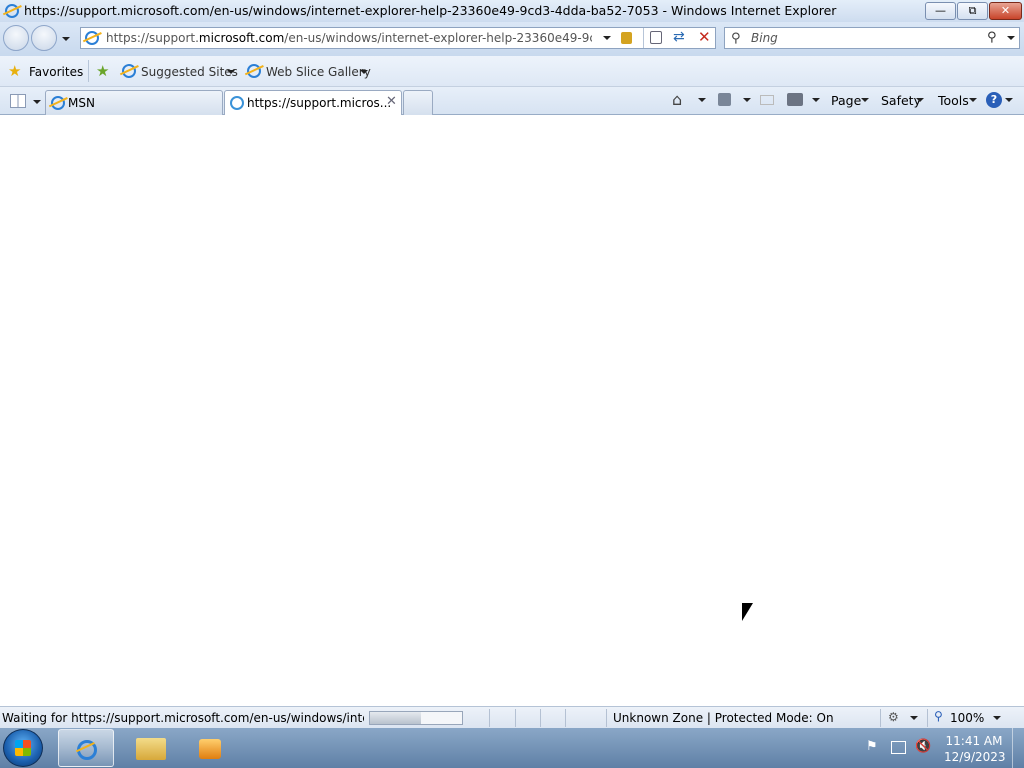 The width and height of the screenshot is (1024, 768). I want to click on search-options-dropdown, so click(1011, 38).